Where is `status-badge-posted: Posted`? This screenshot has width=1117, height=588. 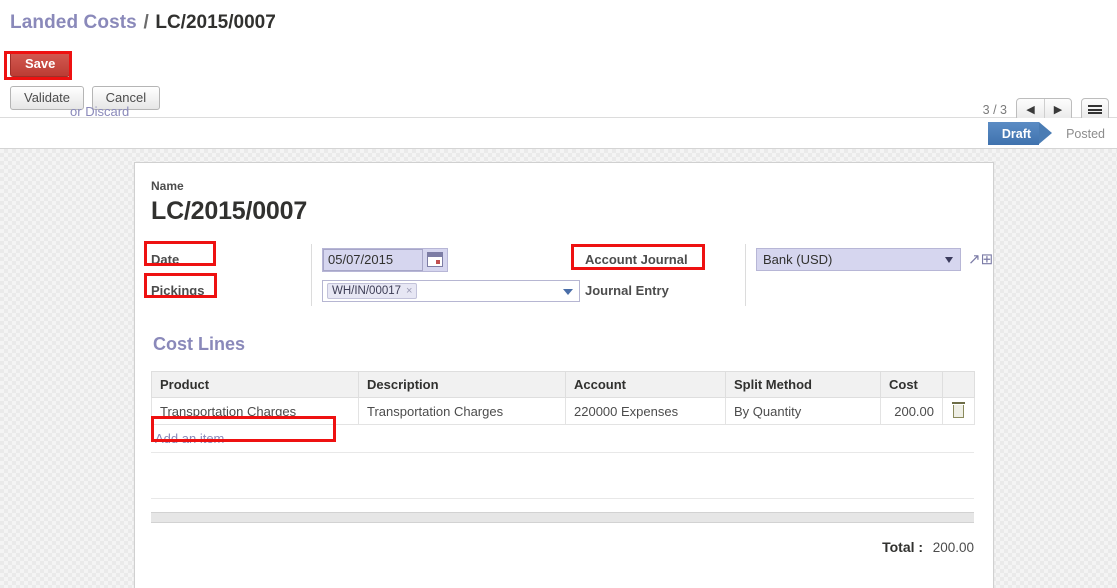 status-badge-posted: Posted is located at coordinates (1084, 133).